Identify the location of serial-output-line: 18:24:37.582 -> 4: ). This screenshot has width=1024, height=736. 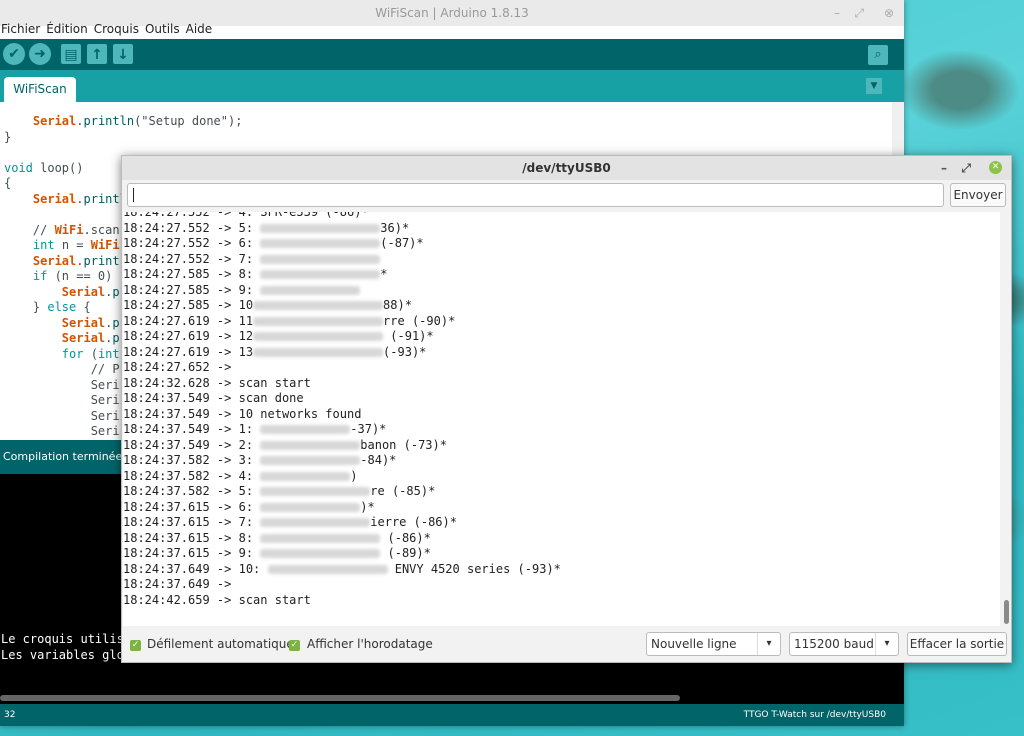
(240, 477).